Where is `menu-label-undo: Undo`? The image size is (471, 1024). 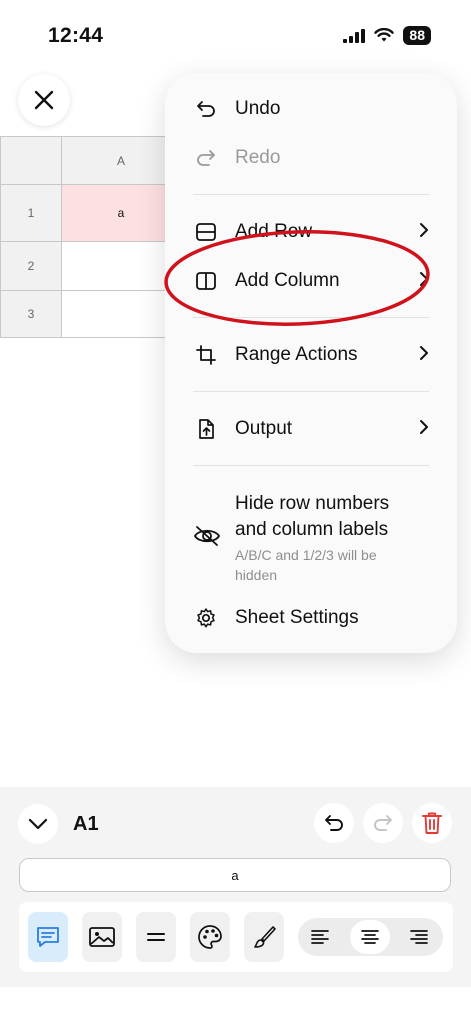 menu-label-undo: Undo is located at coordinates (258, 108).